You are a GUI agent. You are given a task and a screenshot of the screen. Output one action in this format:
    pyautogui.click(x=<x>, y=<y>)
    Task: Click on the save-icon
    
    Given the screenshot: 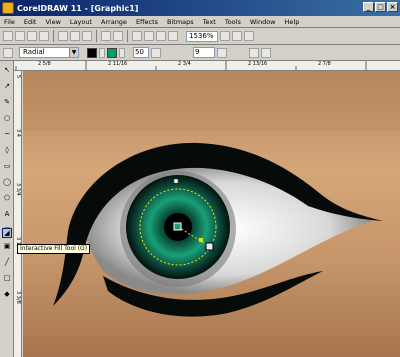 What is the action you would take?
    pyautogui.click(x=32, y=36)
    